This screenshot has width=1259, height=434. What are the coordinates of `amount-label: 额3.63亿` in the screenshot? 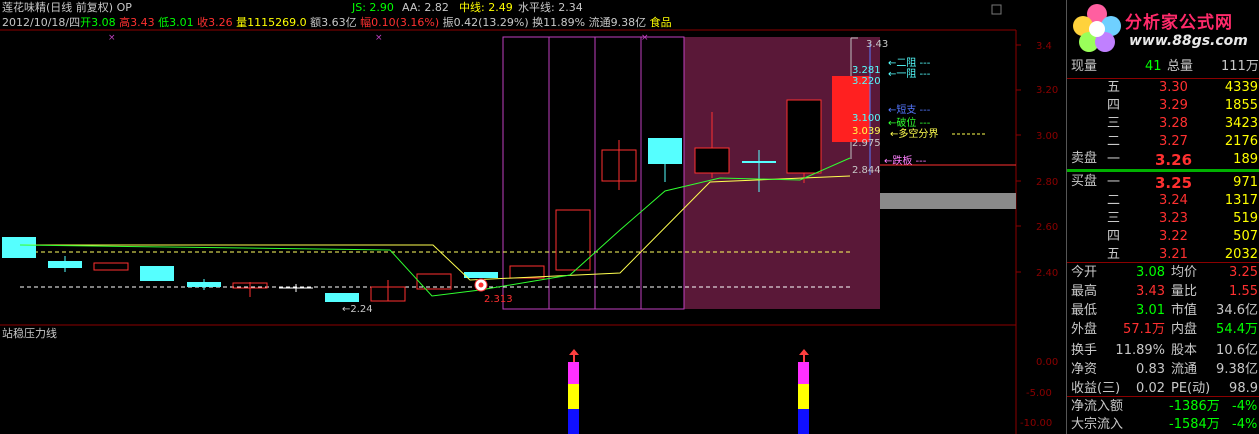 It's located at (333, 22).